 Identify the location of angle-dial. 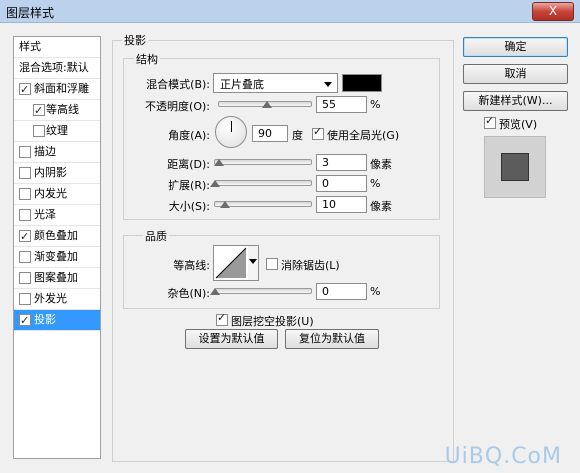
(231, 132).